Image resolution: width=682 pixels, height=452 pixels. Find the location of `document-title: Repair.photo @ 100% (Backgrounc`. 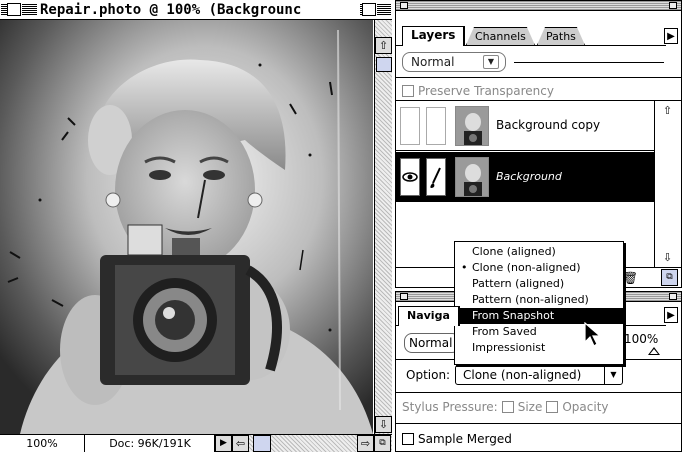

document-title: Repair.photo @ 100% (Backgrounc is located at coordinates (198, 10).